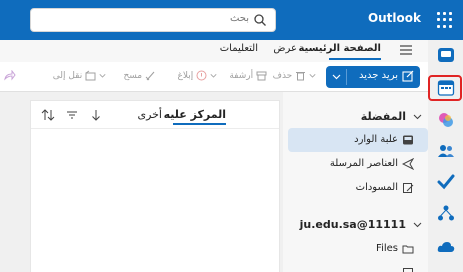  What do you see at coordinates (446, 247) in the screenshot?
I see `onedrive-icon` at bounding box center [446, 247].